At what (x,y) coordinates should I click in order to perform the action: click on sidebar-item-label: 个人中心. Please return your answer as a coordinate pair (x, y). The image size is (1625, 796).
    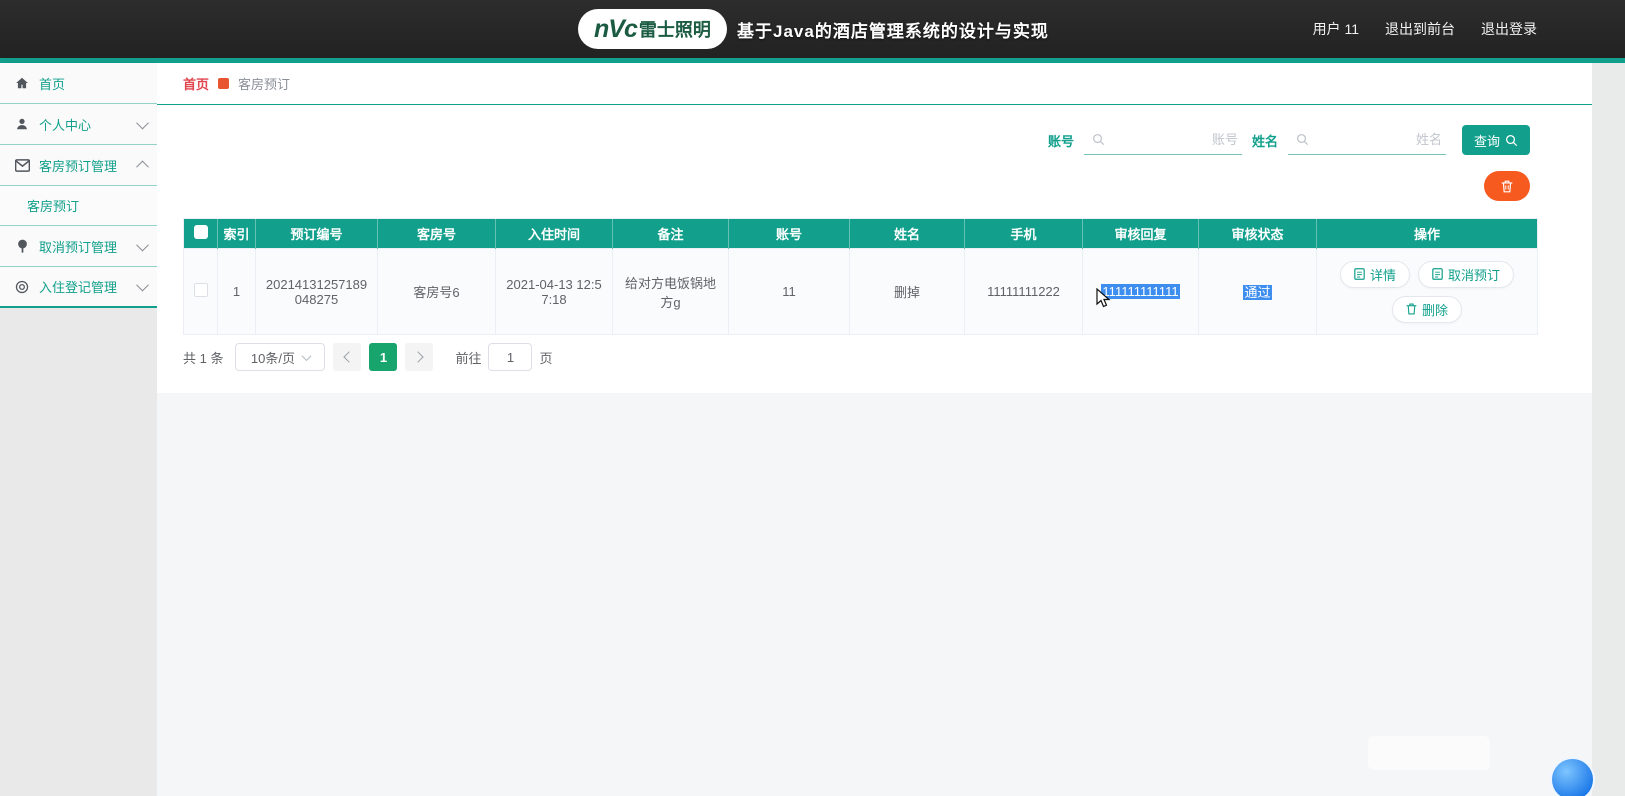
    Looking at the image, I should click on (65, 125).